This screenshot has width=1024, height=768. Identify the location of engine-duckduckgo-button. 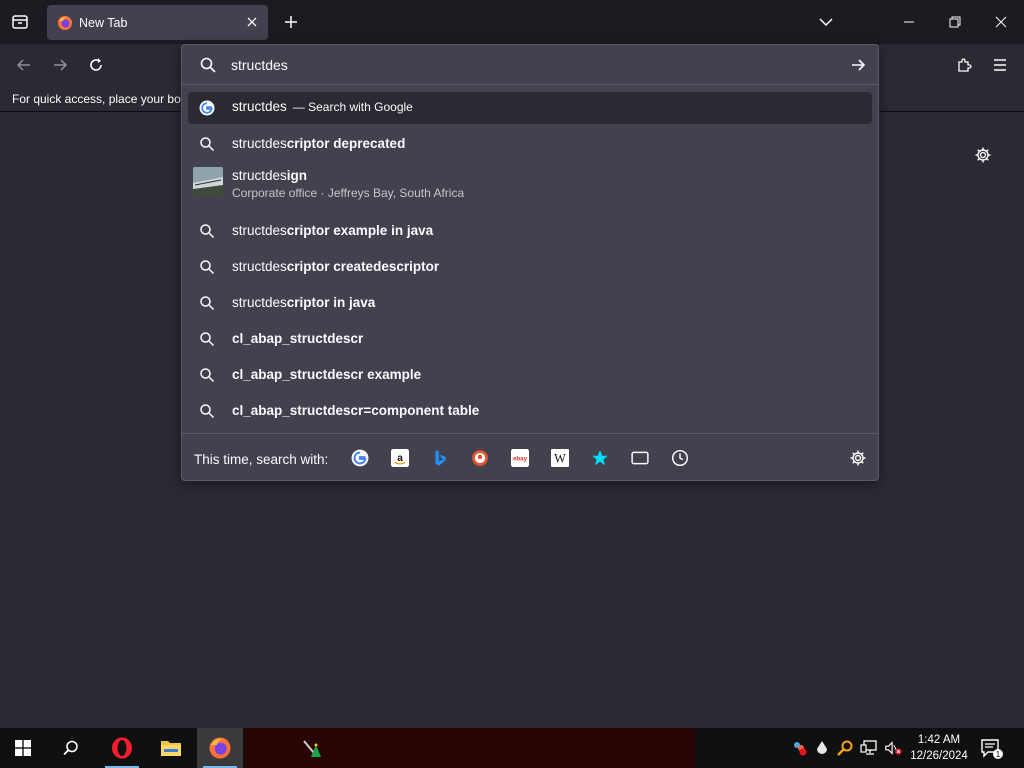
(480, 458).